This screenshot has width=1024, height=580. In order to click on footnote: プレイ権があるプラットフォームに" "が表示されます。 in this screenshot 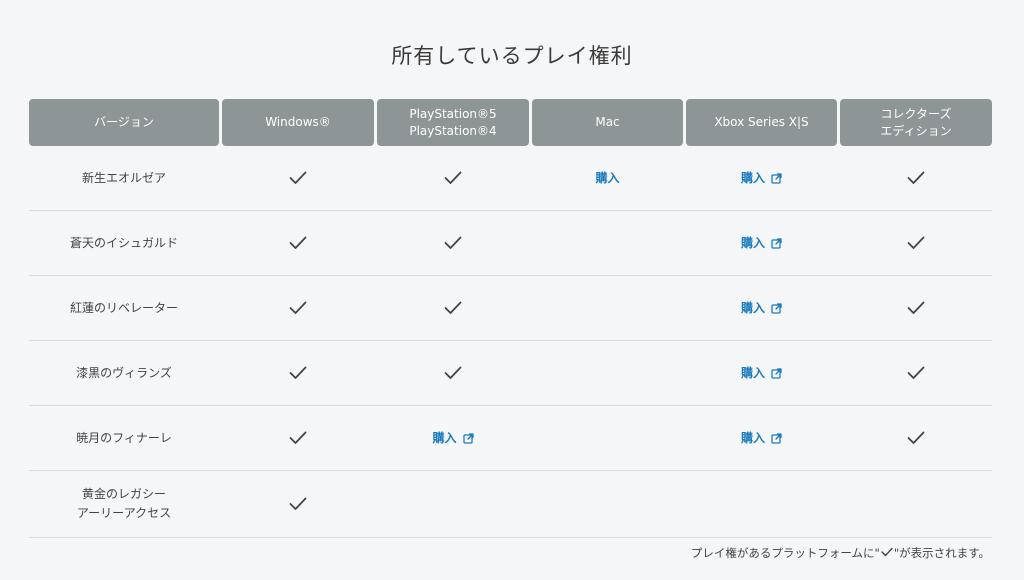, I will do `click(840, 553)`.